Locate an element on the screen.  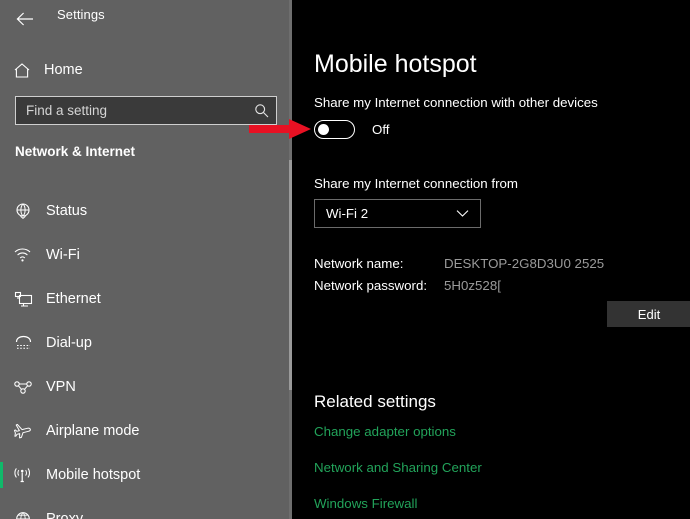
network-password-key: Network password: is located at coordinates (371, 285).